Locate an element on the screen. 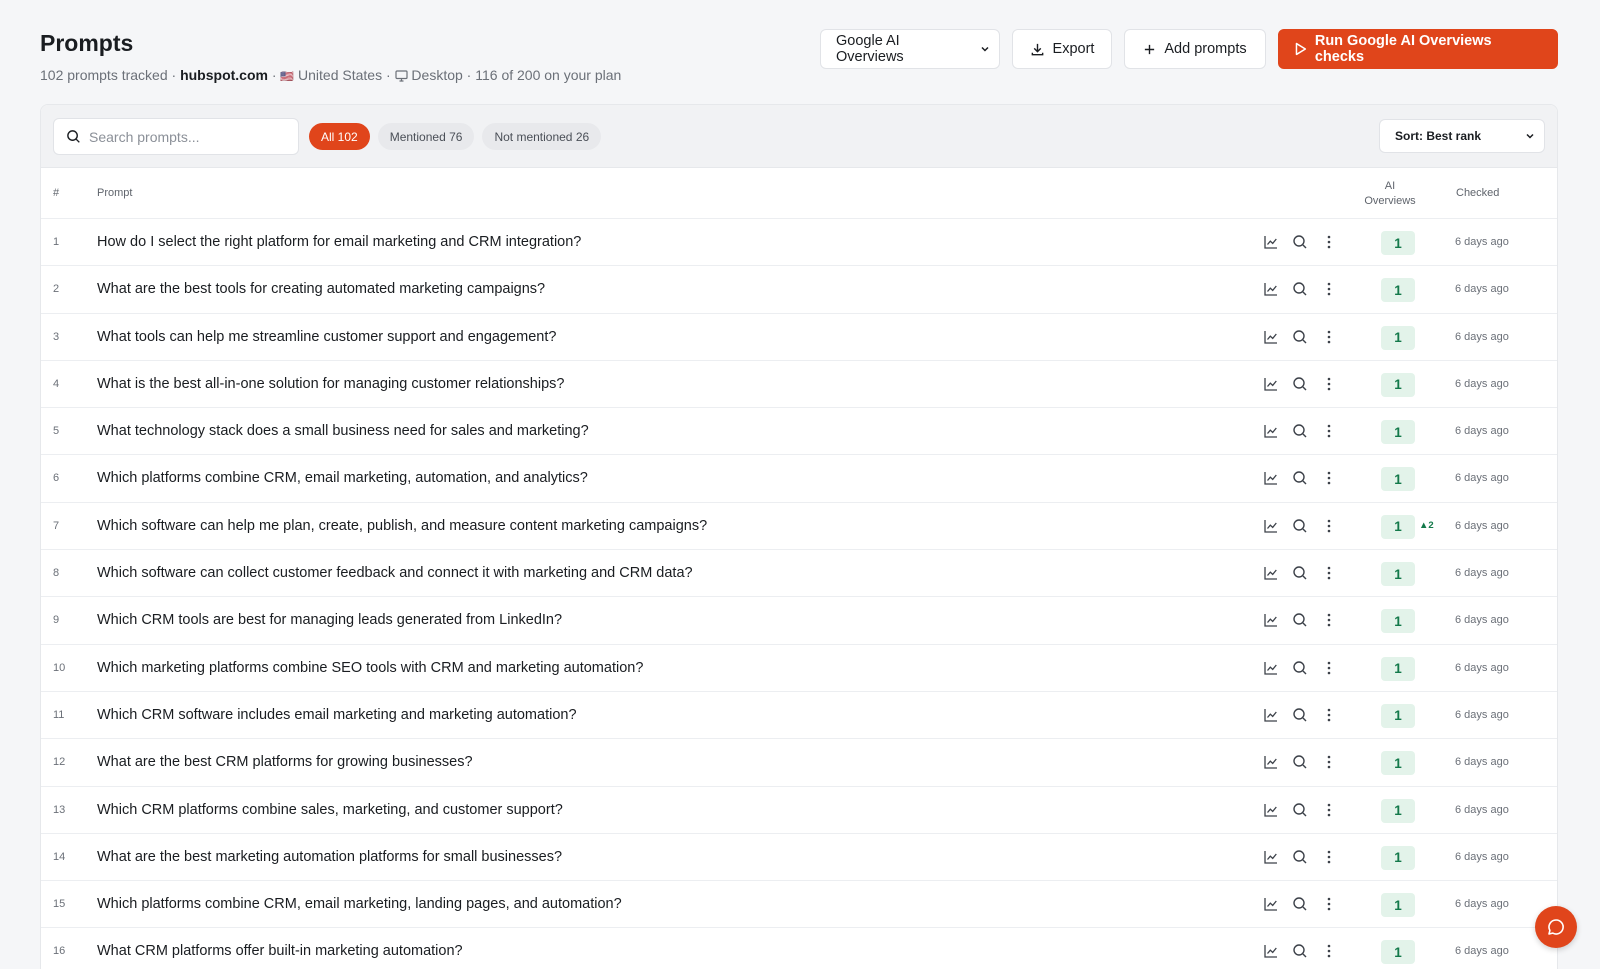  run-checks-button: Run Google AI Overviews checks is located at coordinates (1418, 49).